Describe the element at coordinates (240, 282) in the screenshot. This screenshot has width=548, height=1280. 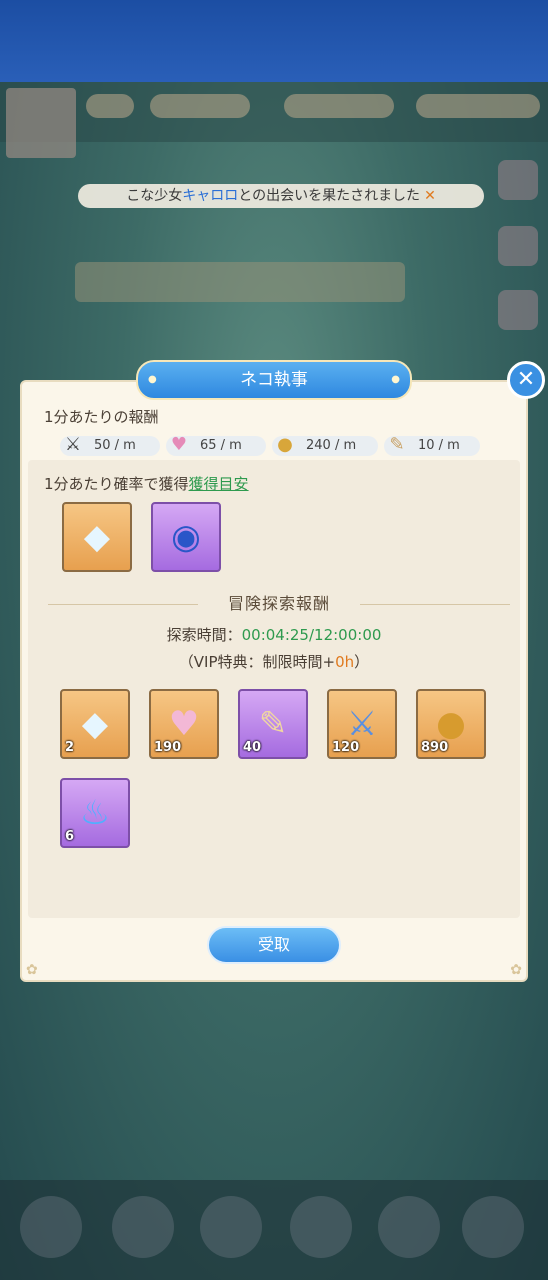
I see `scene-platform` at that location.